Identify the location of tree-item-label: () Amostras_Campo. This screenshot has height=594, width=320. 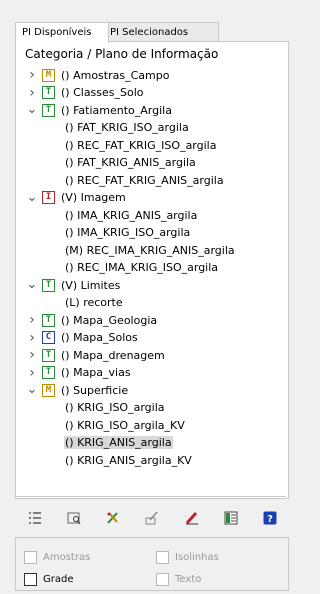
(115, 75).